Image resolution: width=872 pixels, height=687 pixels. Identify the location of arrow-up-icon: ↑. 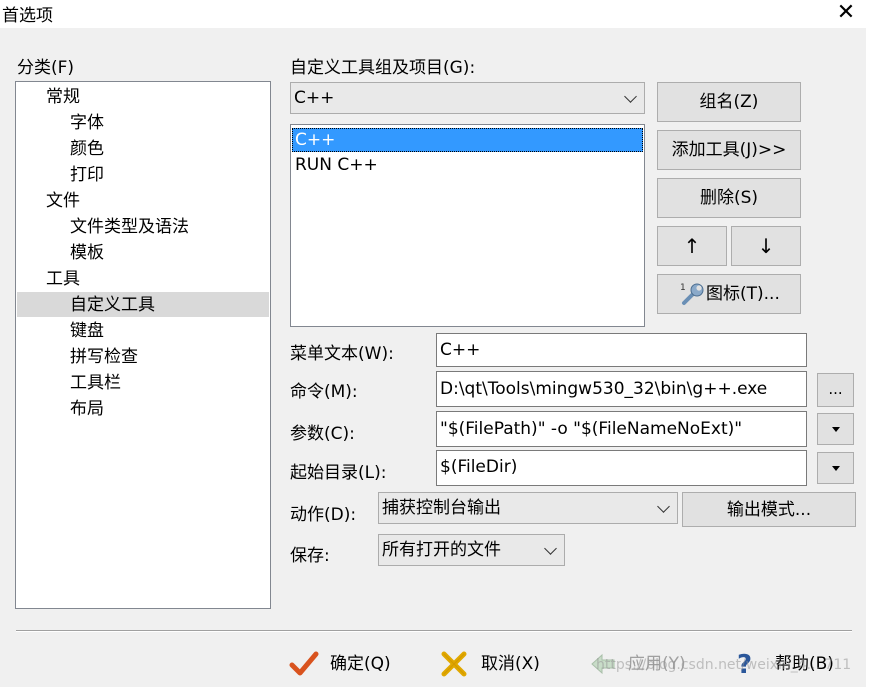
(692, 246).